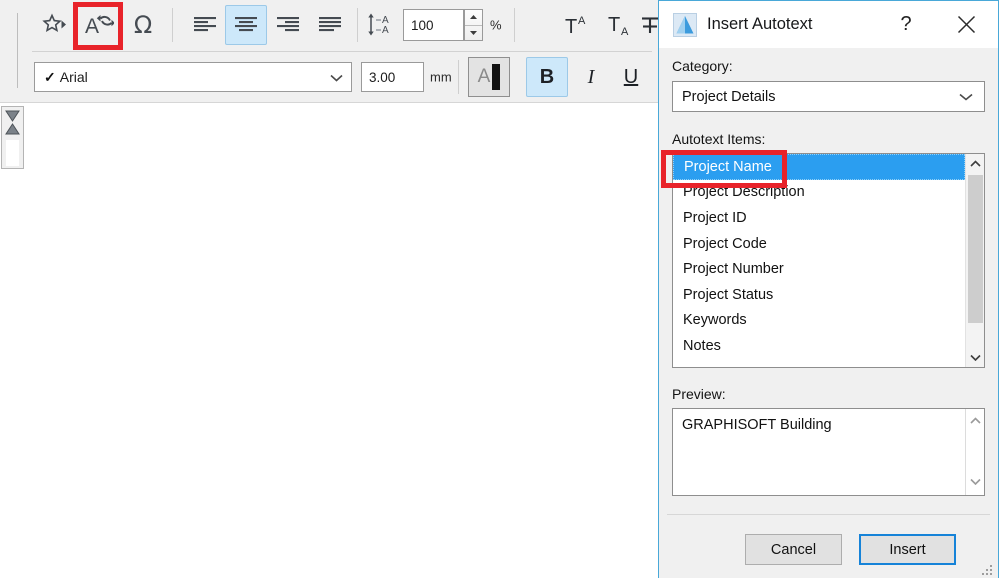 Image resolution: width=999 pixels, height=580 pixels. Describe the element at coordinates (975, 249) in the screenshot. I see `scrollbar-thumb` at that location.